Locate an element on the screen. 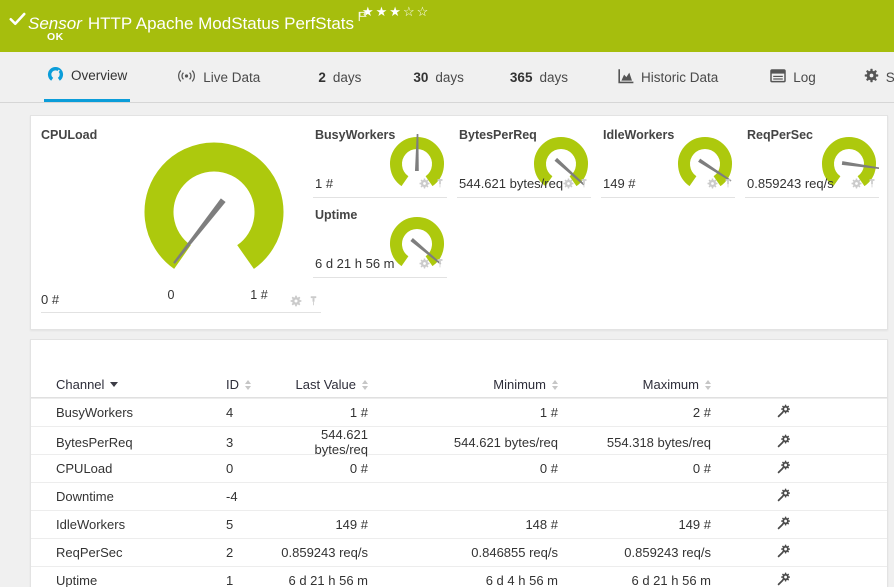  gauge-bytesperreq: BytesPerReq 544.621 bytes/req is located at coordinates (527, 160).